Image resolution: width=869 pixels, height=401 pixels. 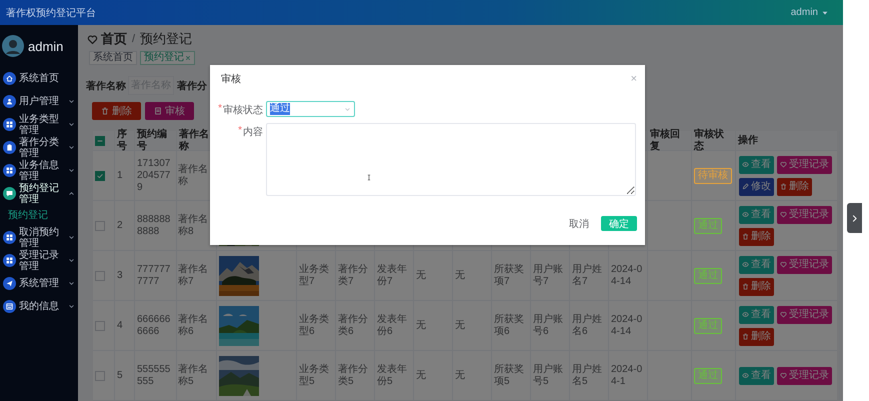 I want to click on close-button: ×, so click(x=633, y=79).